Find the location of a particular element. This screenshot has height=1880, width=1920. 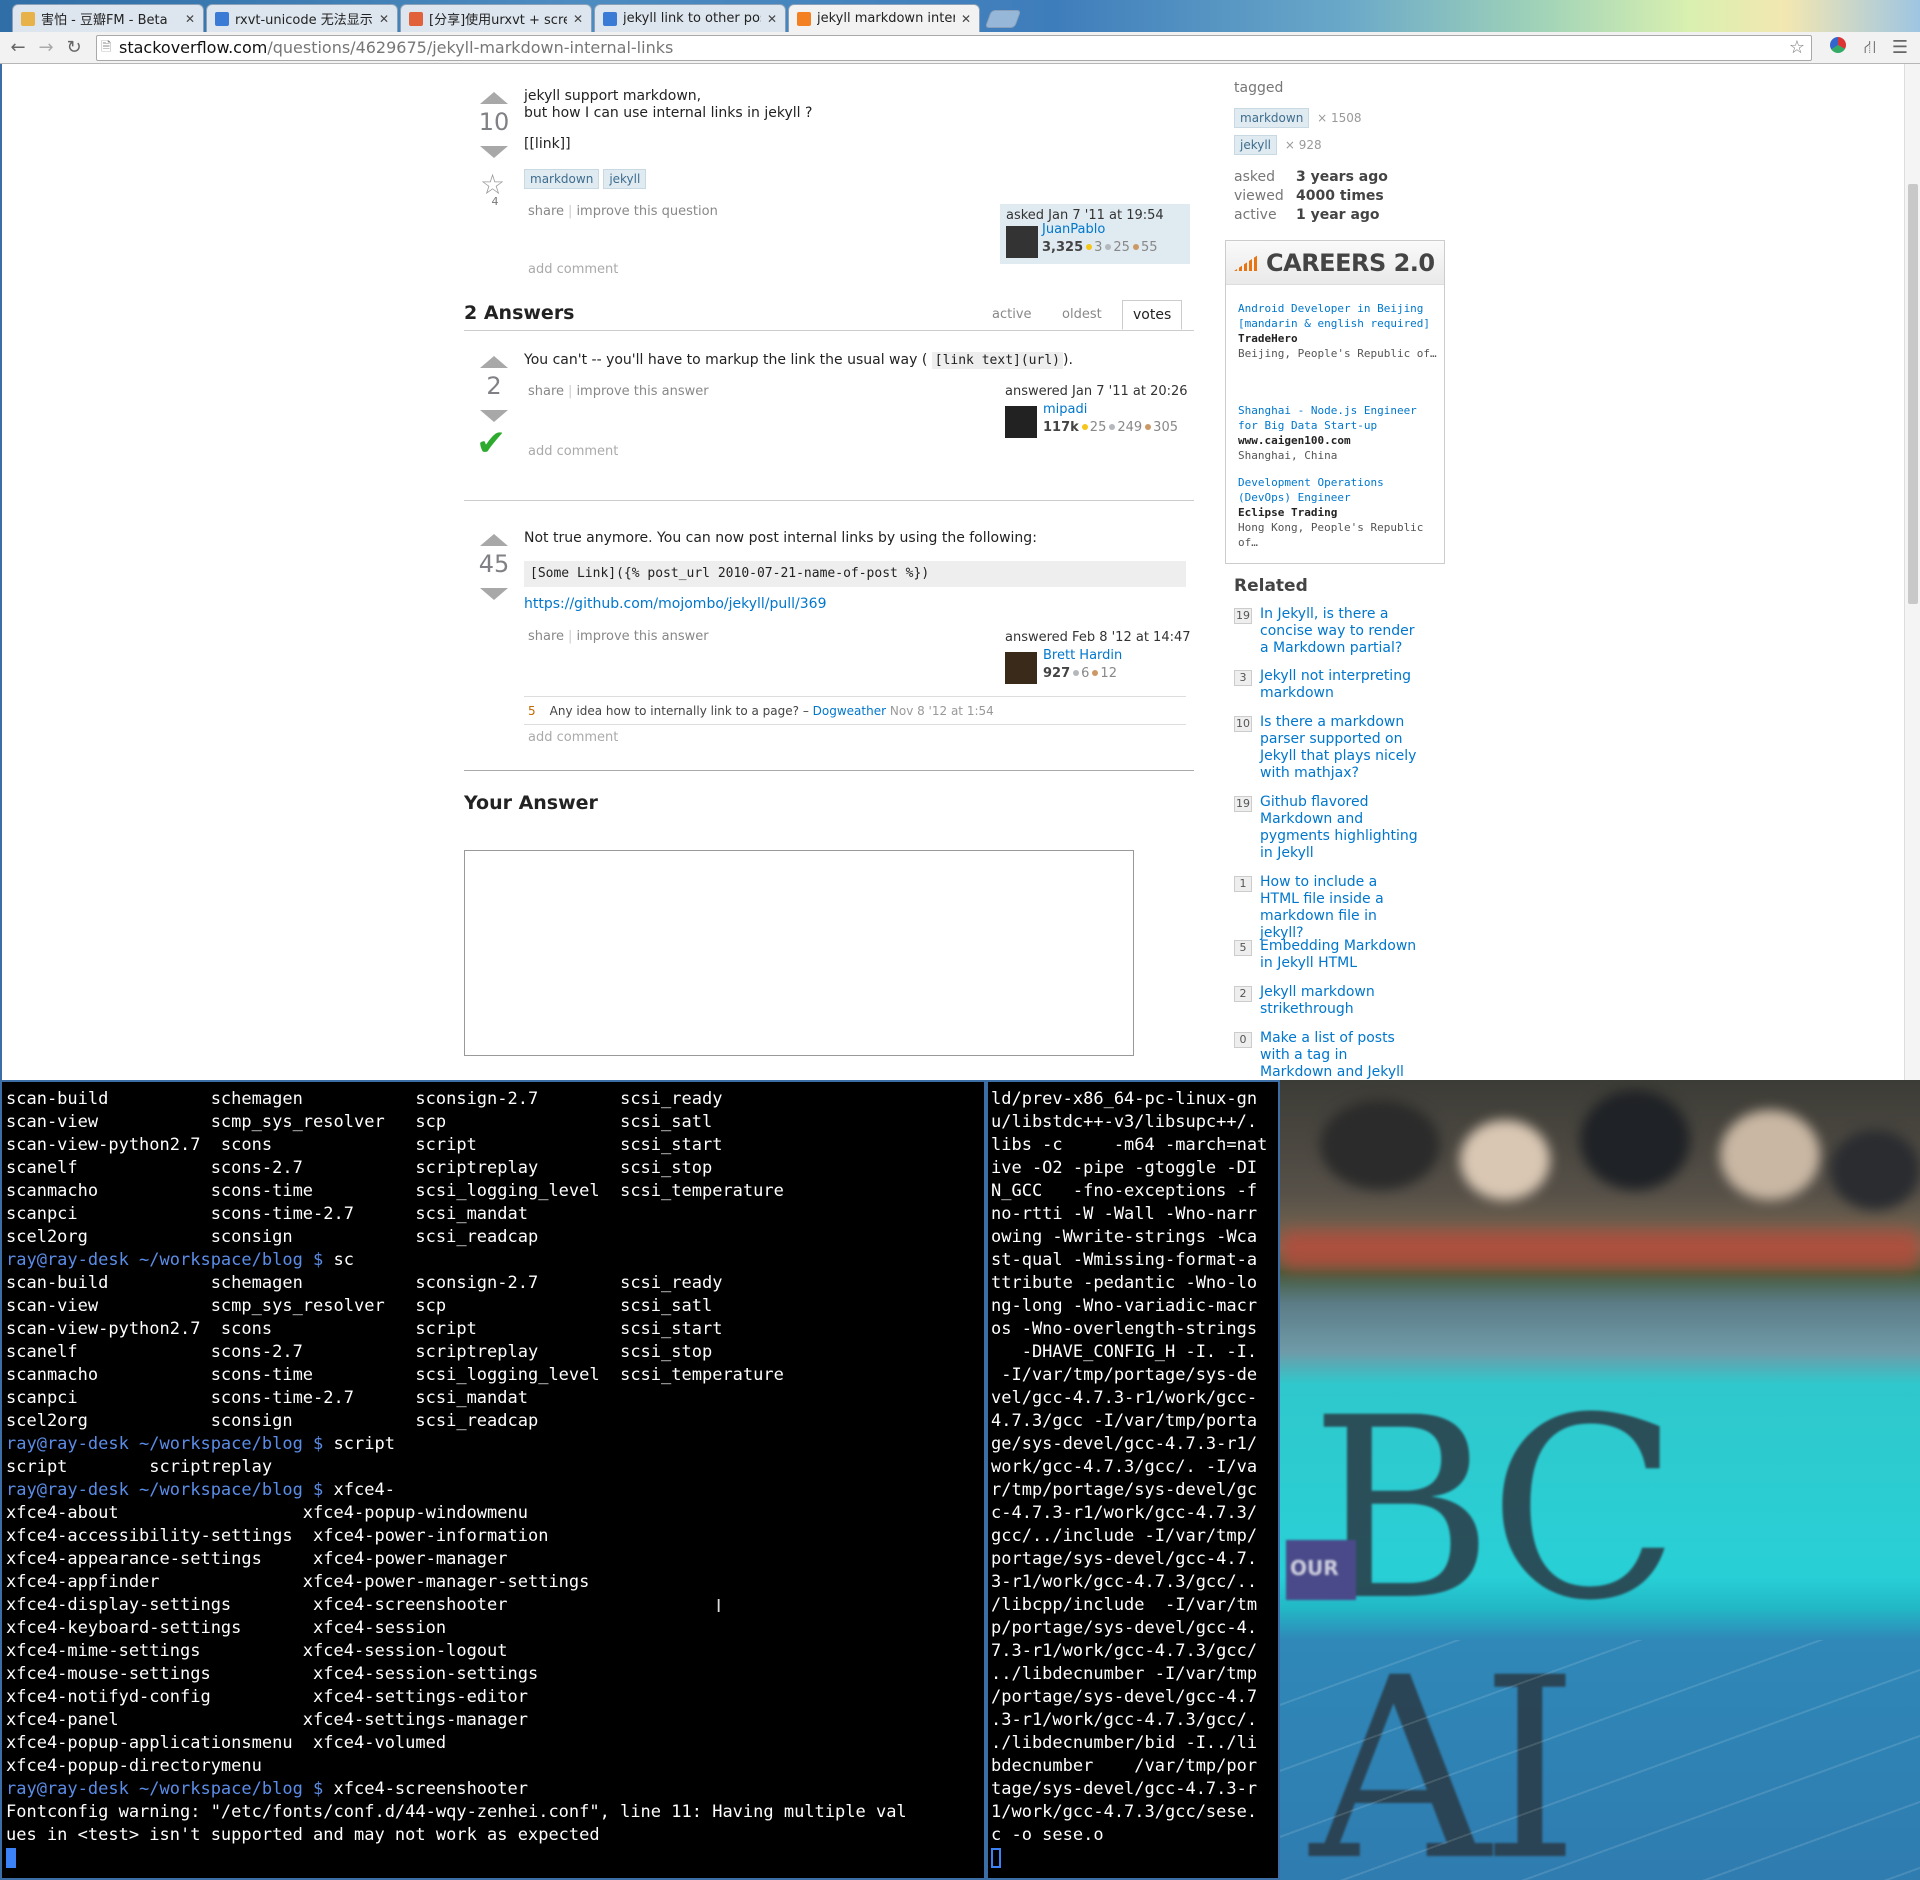

answer-text: ). is located at coordinates (1067, 360).